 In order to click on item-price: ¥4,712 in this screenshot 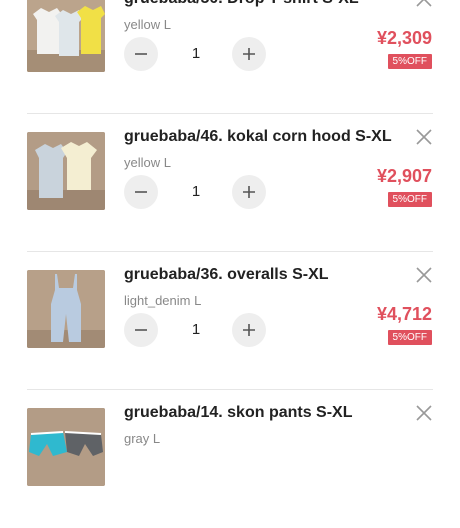, I will do `click(404, 314)`.